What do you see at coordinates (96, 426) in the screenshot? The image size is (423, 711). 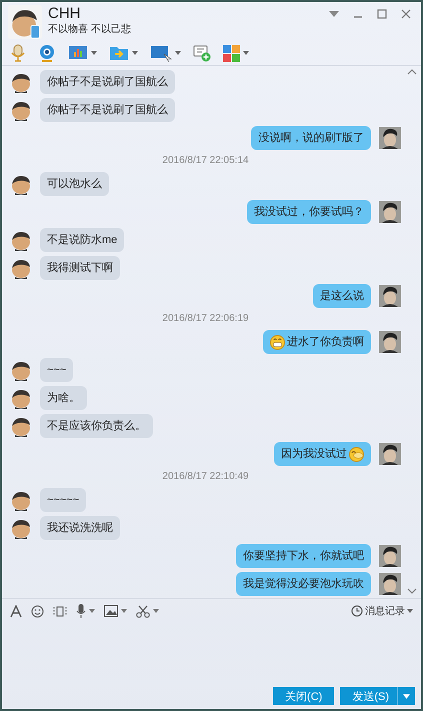 I see `message-bubble: 不是应该你负责么。` at bounding box center [96, 426].